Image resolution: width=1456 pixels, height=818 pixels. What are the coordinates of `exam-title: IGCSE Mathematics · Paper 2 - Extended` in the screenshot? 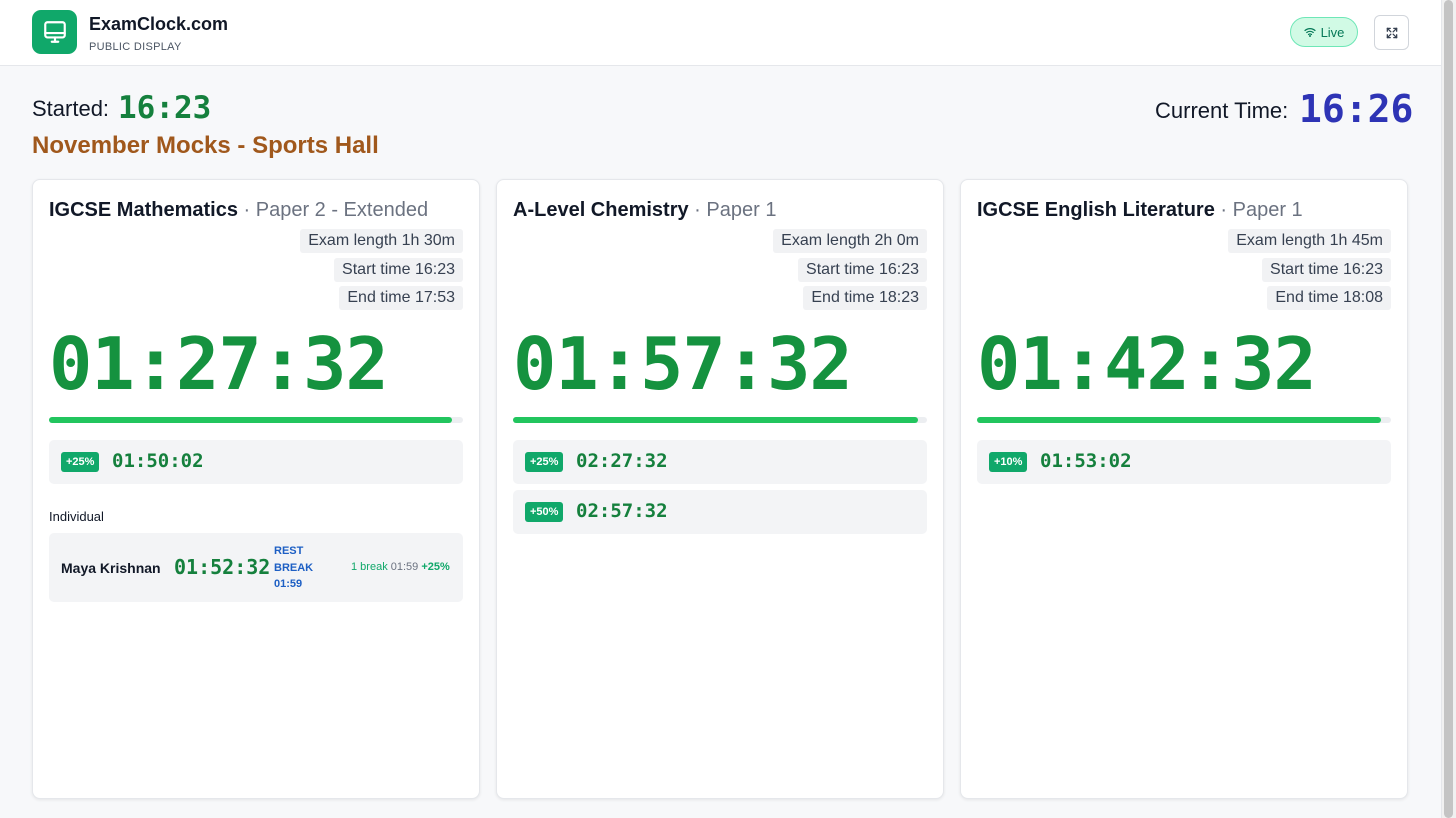 It's located at (238, 210).